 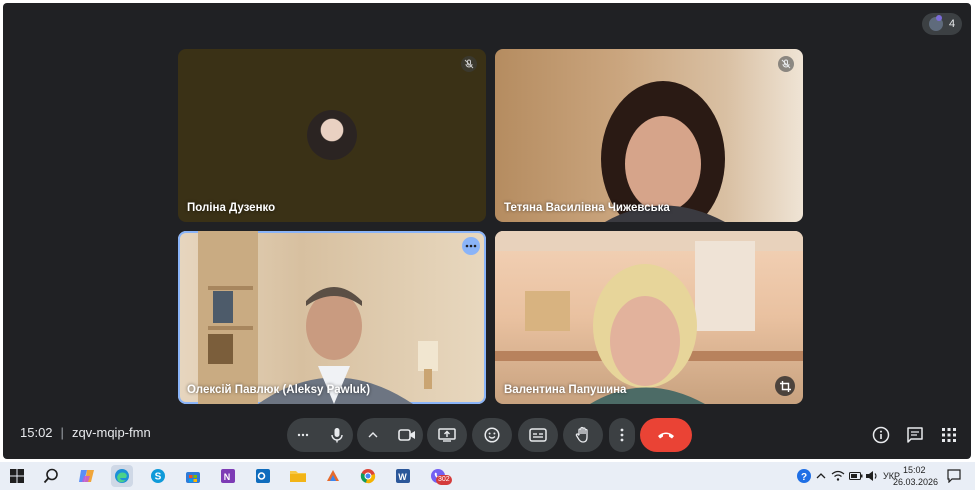 I want to click on skype-icon: S, so click(x=158, y=476).